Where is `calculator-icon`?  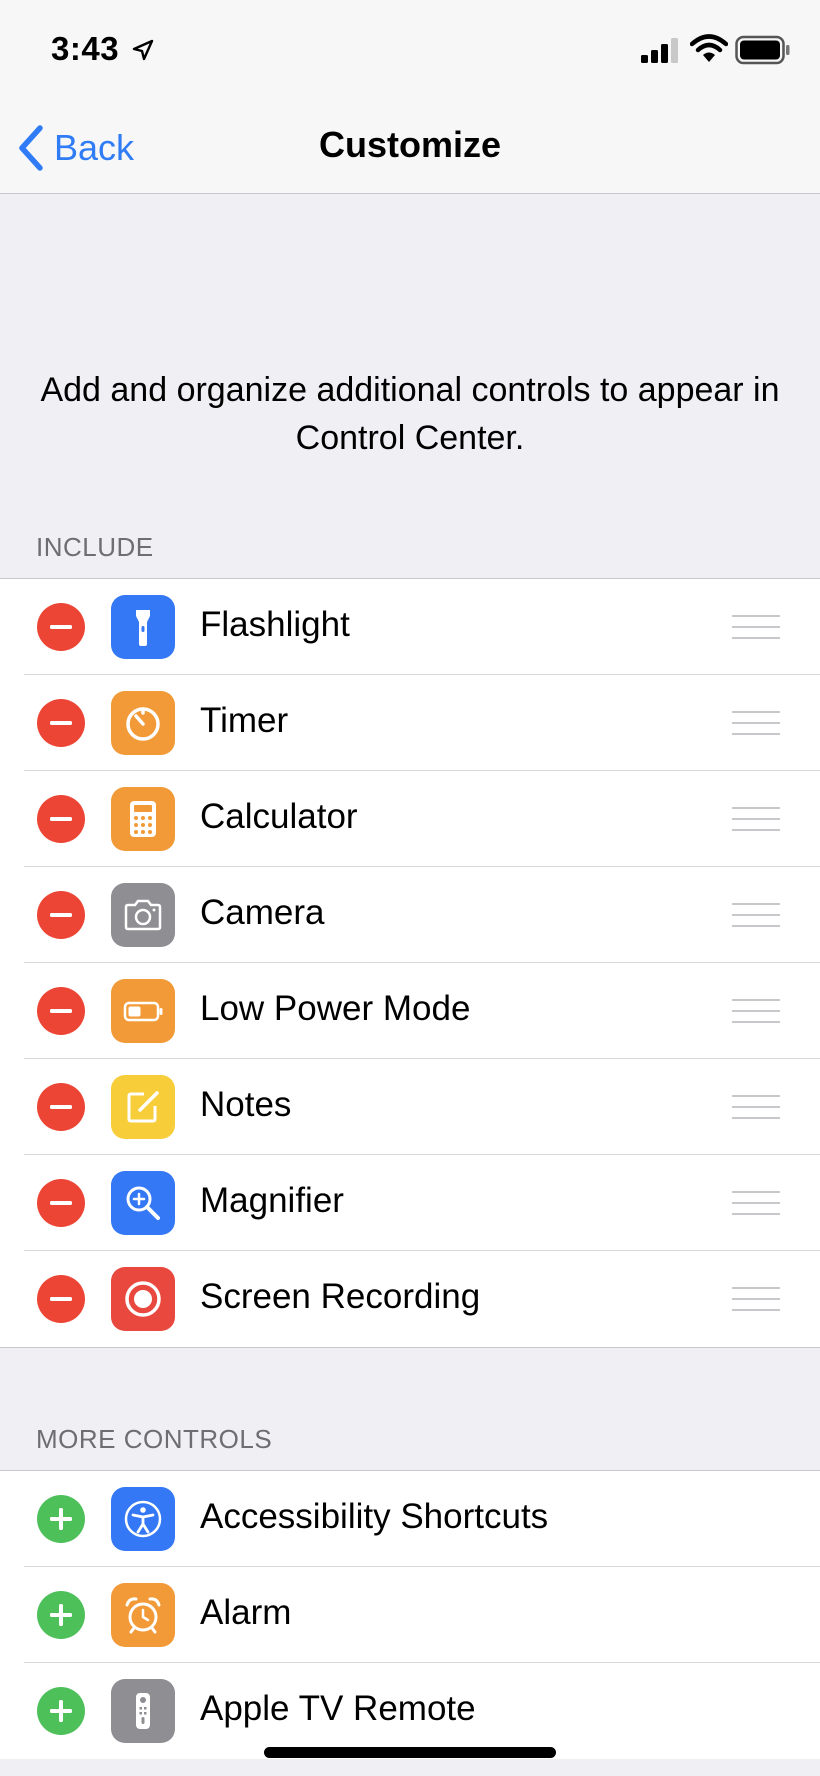
calculator-icon is located at coordinates (143, 819).